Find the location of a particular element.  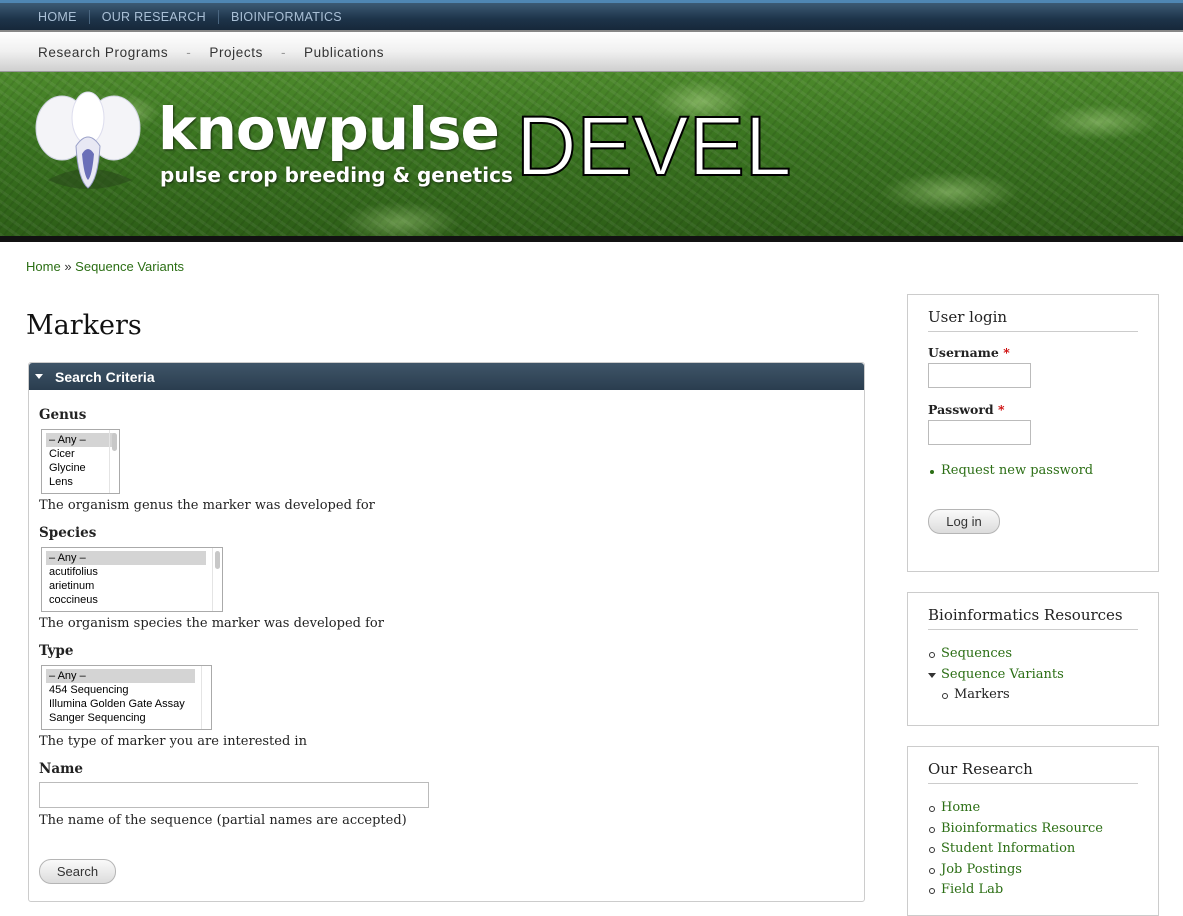

type-label: Type is located at coordinates (56, 651).